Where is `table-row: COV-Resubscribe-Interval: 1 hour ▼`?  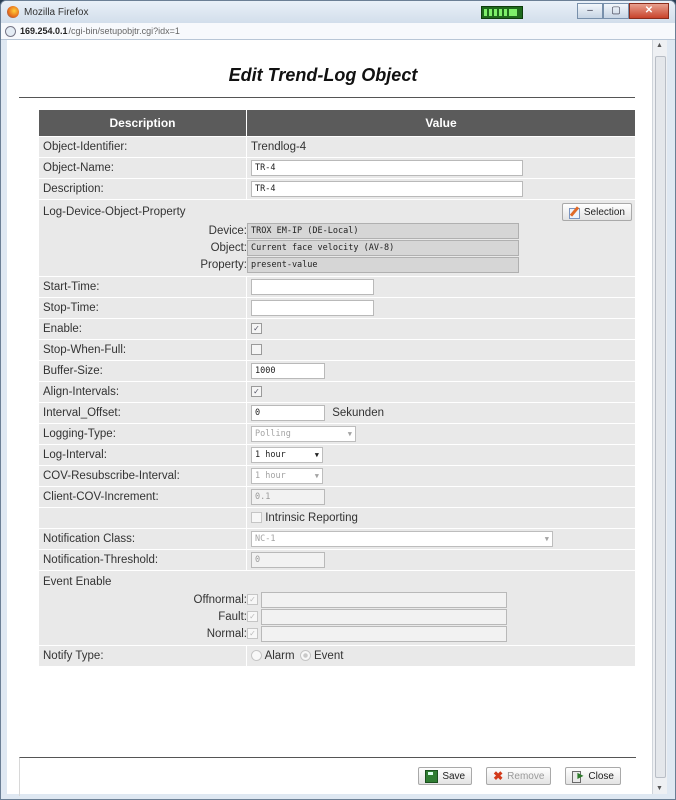
table-row: COV-Resubscribe-Interval: 1 hour ▼ is located at coordinates (337, 476).